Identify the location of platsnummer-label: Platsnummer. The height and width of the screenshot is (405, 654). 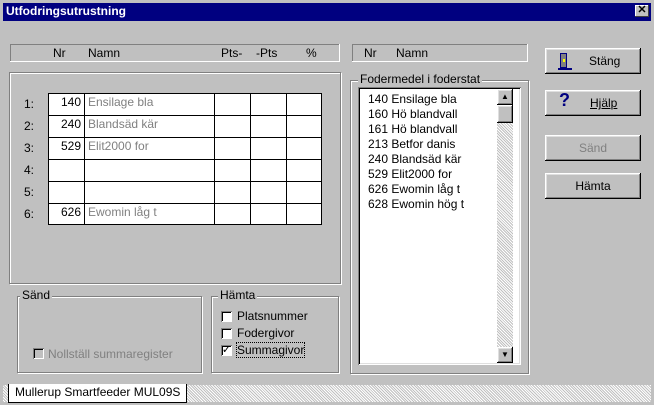
(272, 316).